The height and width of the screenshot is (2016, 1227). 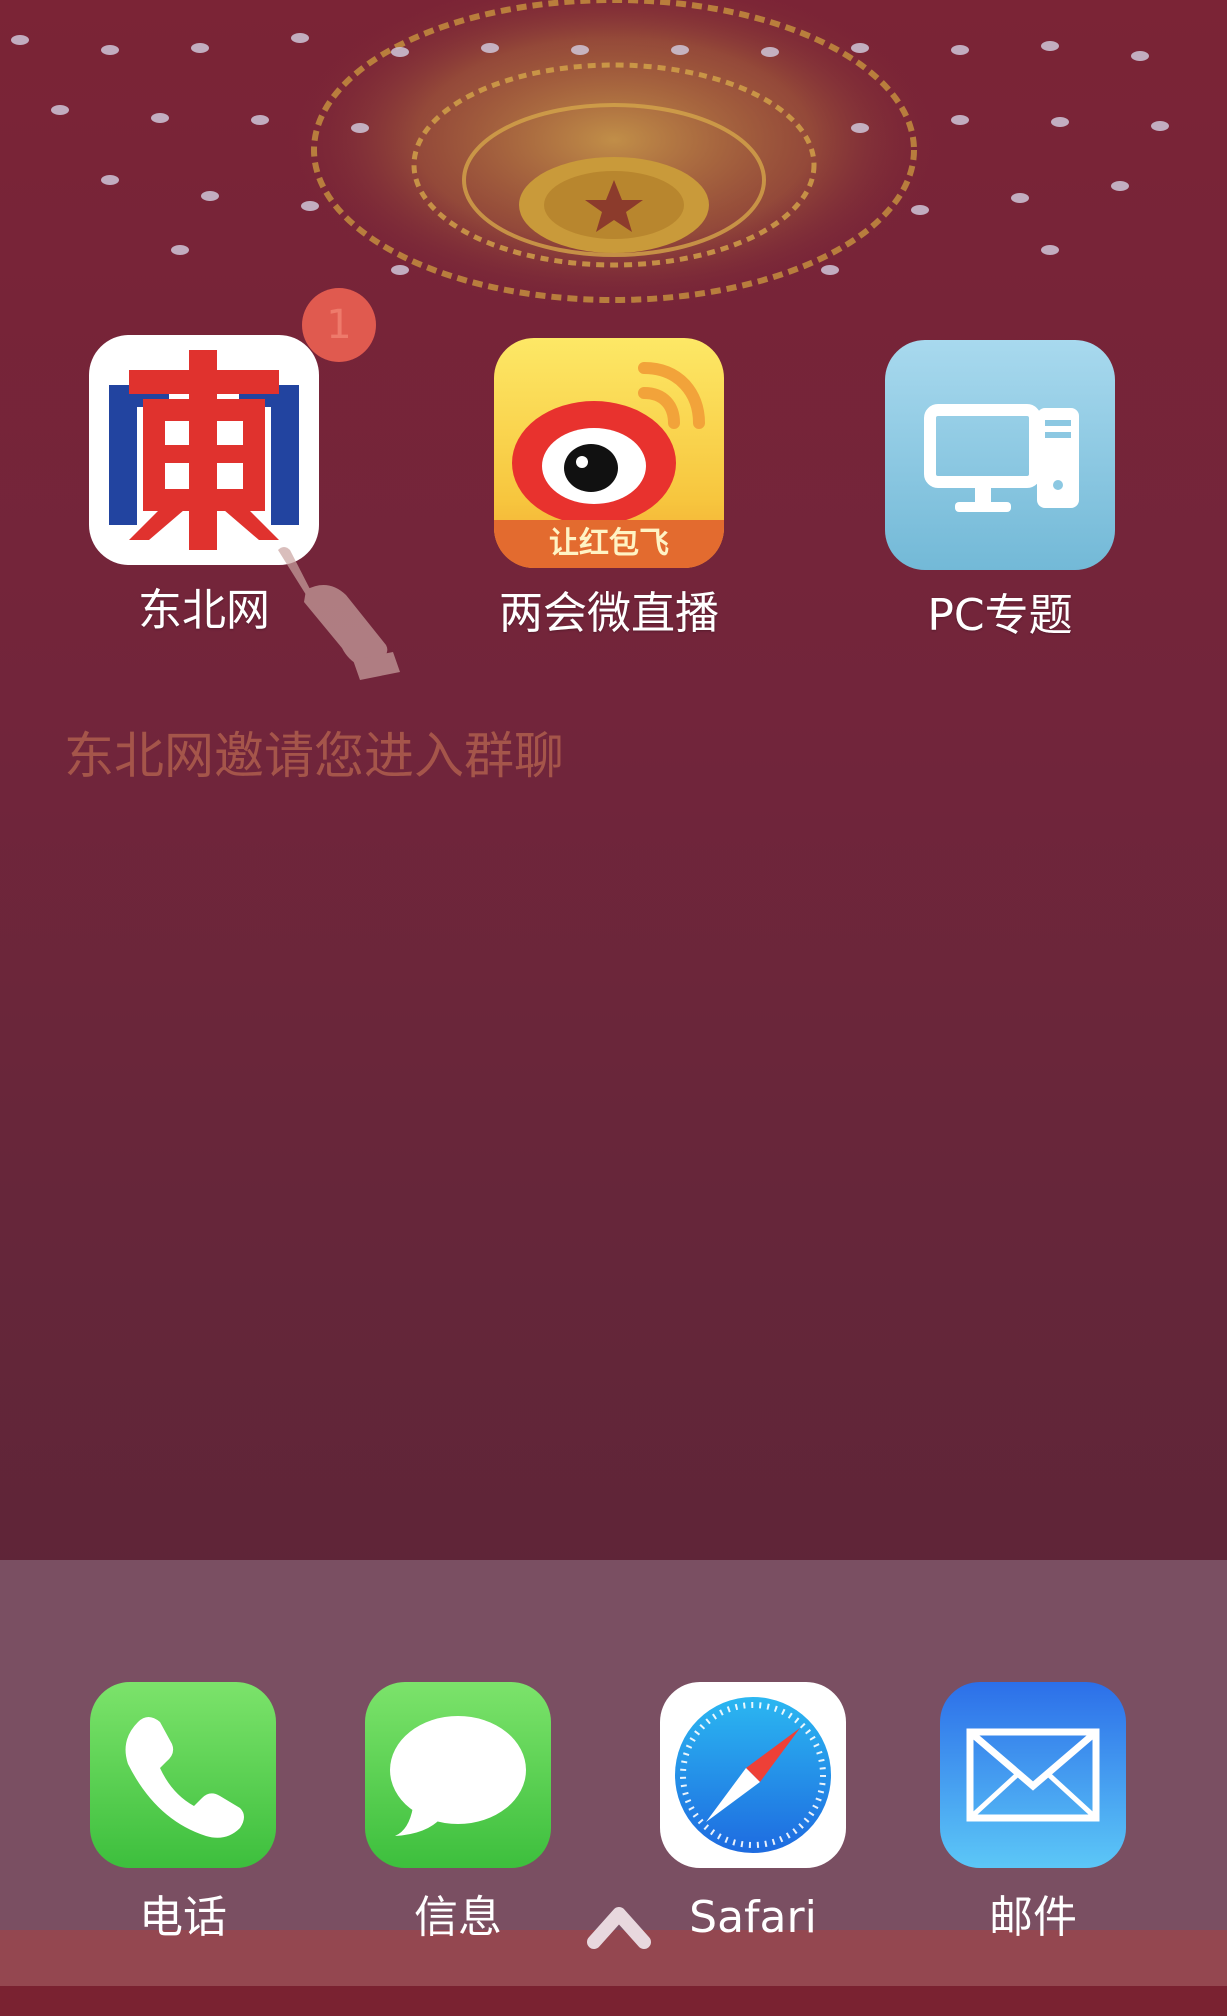 I want to click on app-pc-topic: PC专题, so click(x=1000, y=492).